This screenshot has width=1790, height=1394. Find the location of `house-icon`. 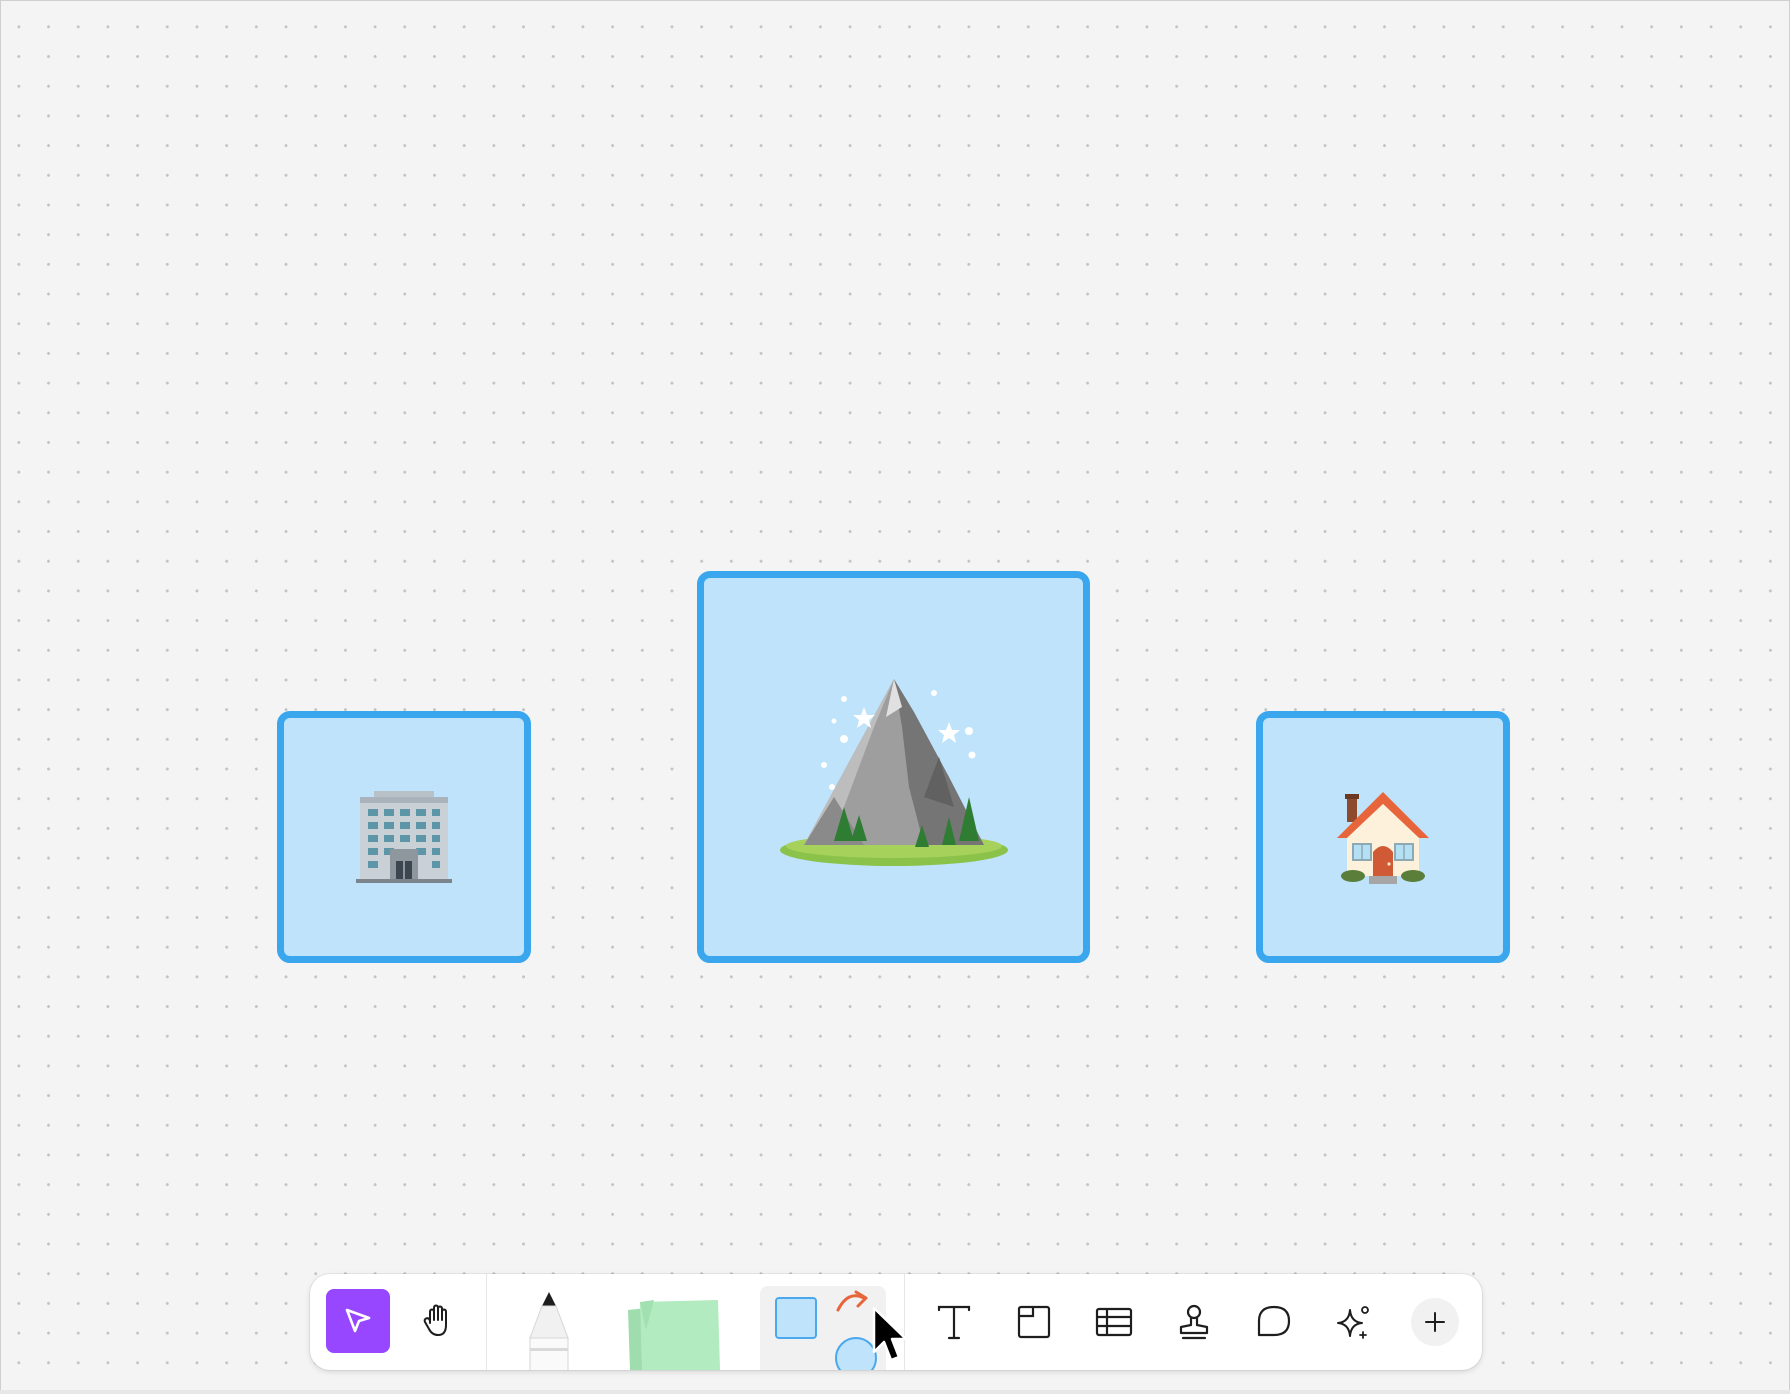

house-icon is located at coordinates (1383, 838).